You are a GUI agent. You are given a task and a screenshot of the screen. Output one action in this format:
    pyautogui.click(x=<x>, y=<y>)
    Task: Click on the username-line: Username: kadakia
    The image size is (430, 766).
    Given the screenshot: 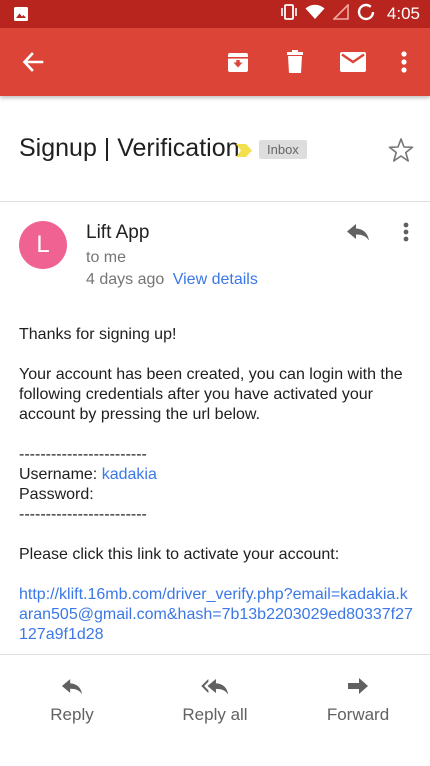 What is the action you would take?
    pyautogui.click(x=216, y=475)
    